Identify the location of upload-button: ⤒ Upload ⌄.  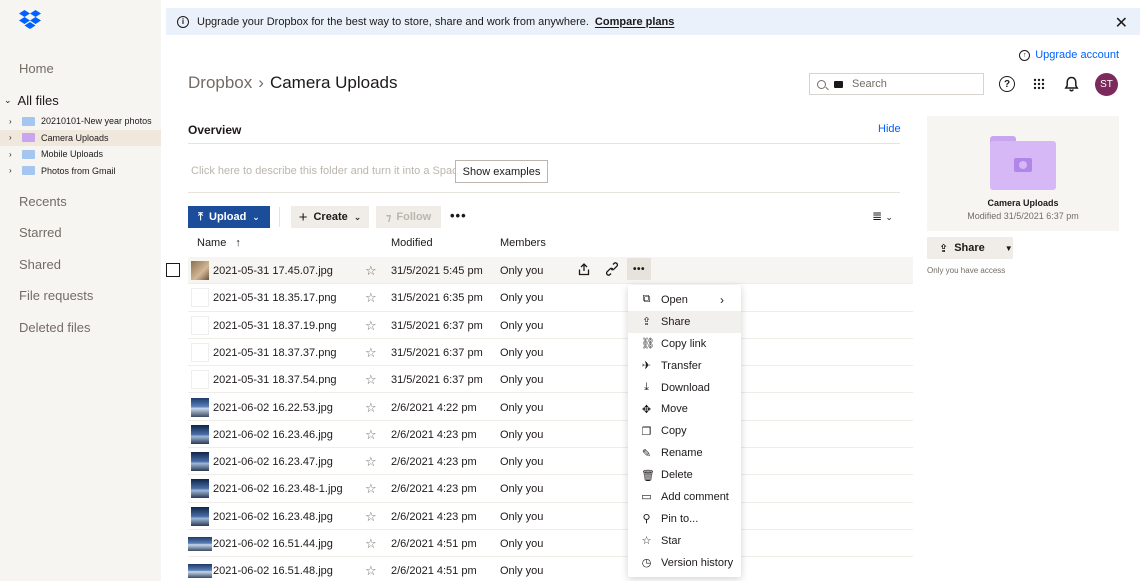
(229, 217).